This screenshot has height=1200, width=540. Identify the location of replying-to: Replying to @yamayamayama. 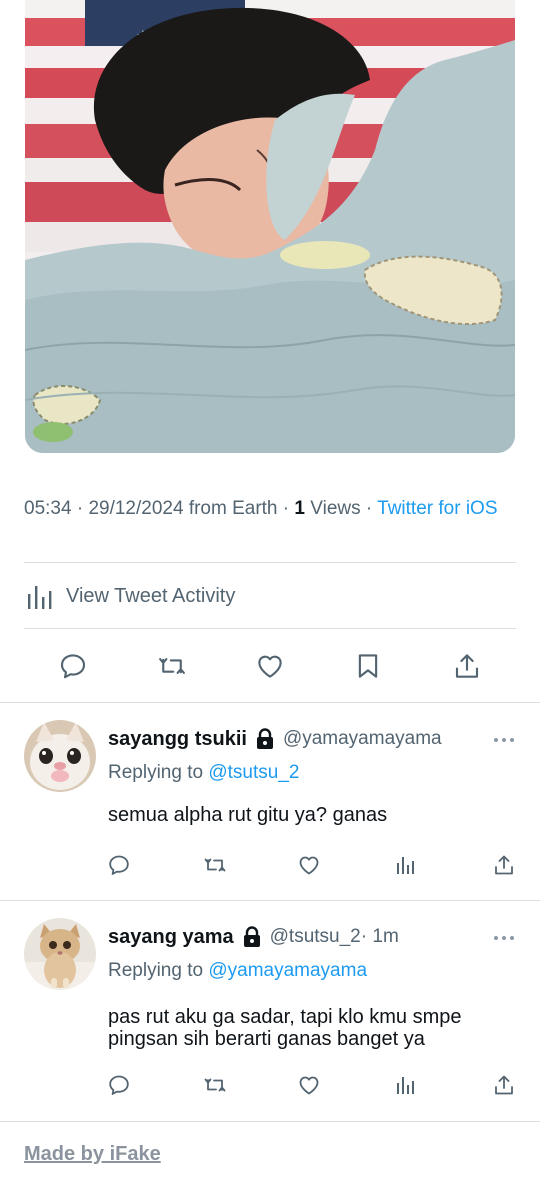
(237, 971).